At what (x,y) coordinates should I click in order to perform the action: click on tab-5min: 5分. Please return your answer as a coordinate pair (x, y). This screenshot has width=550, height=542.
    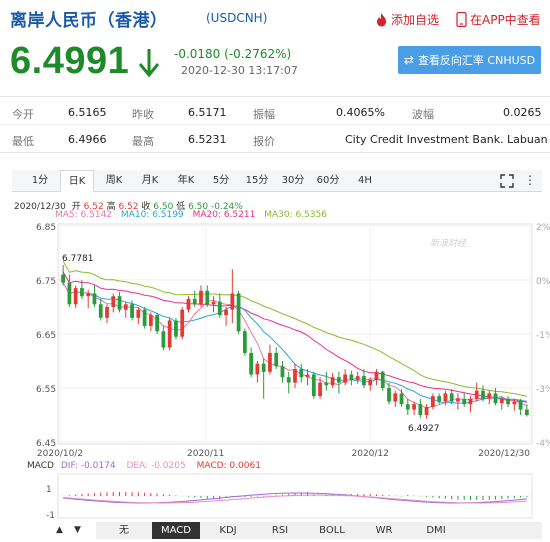
    Looking at the image, I should click on (221, 181).